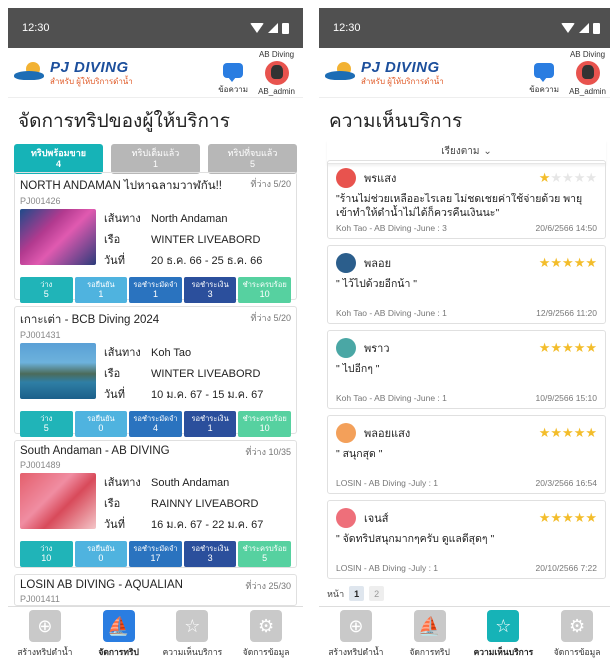  What do you see at coordinates (101, 585) in the screenshot?
I see `trip-name: LOSIN AB DIVING - AQUALIAN` at bounding box center [101, 585].